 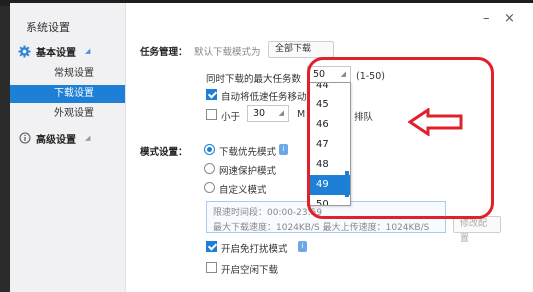 I want to click on default-download-label: 默认下载模式为, so click(x=227, y=52).